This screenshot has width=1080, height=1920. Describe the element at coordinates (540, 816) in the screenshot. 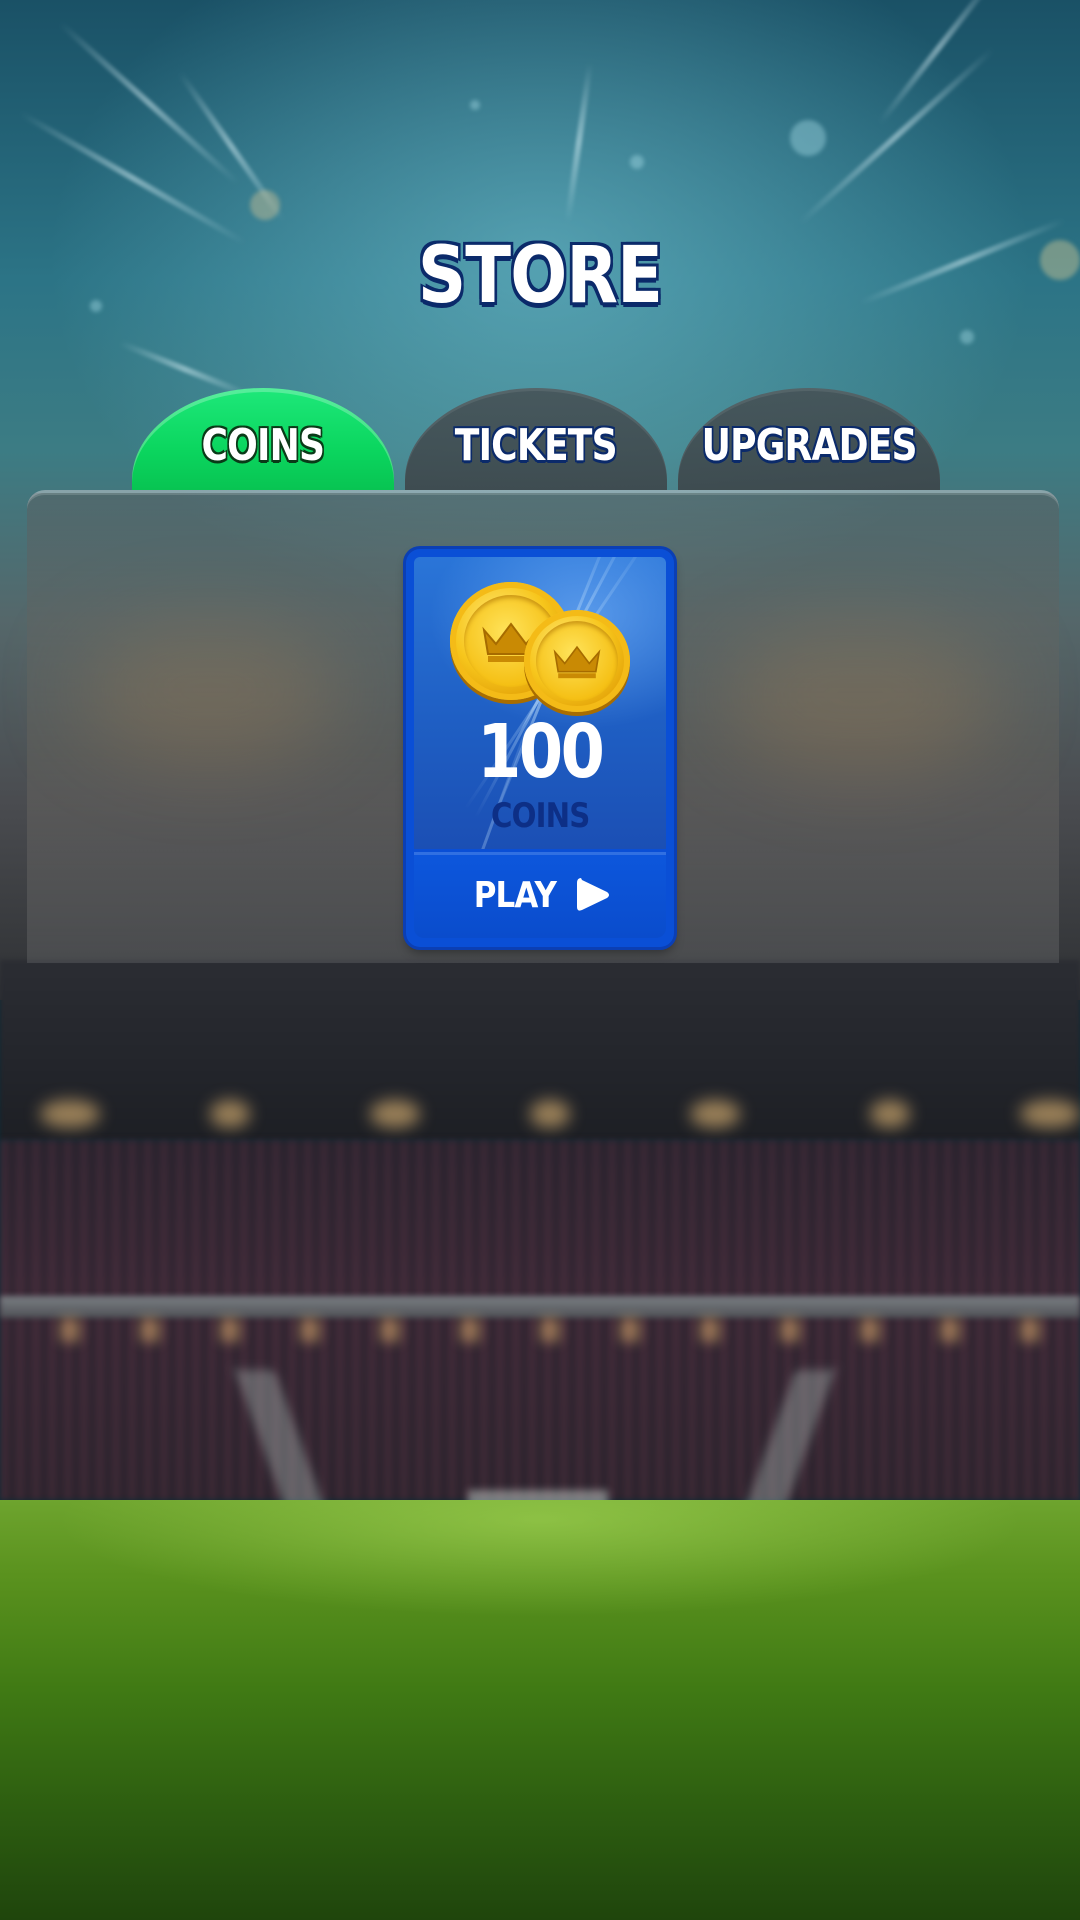

I see `coin-unit-label: COINS` at that location.